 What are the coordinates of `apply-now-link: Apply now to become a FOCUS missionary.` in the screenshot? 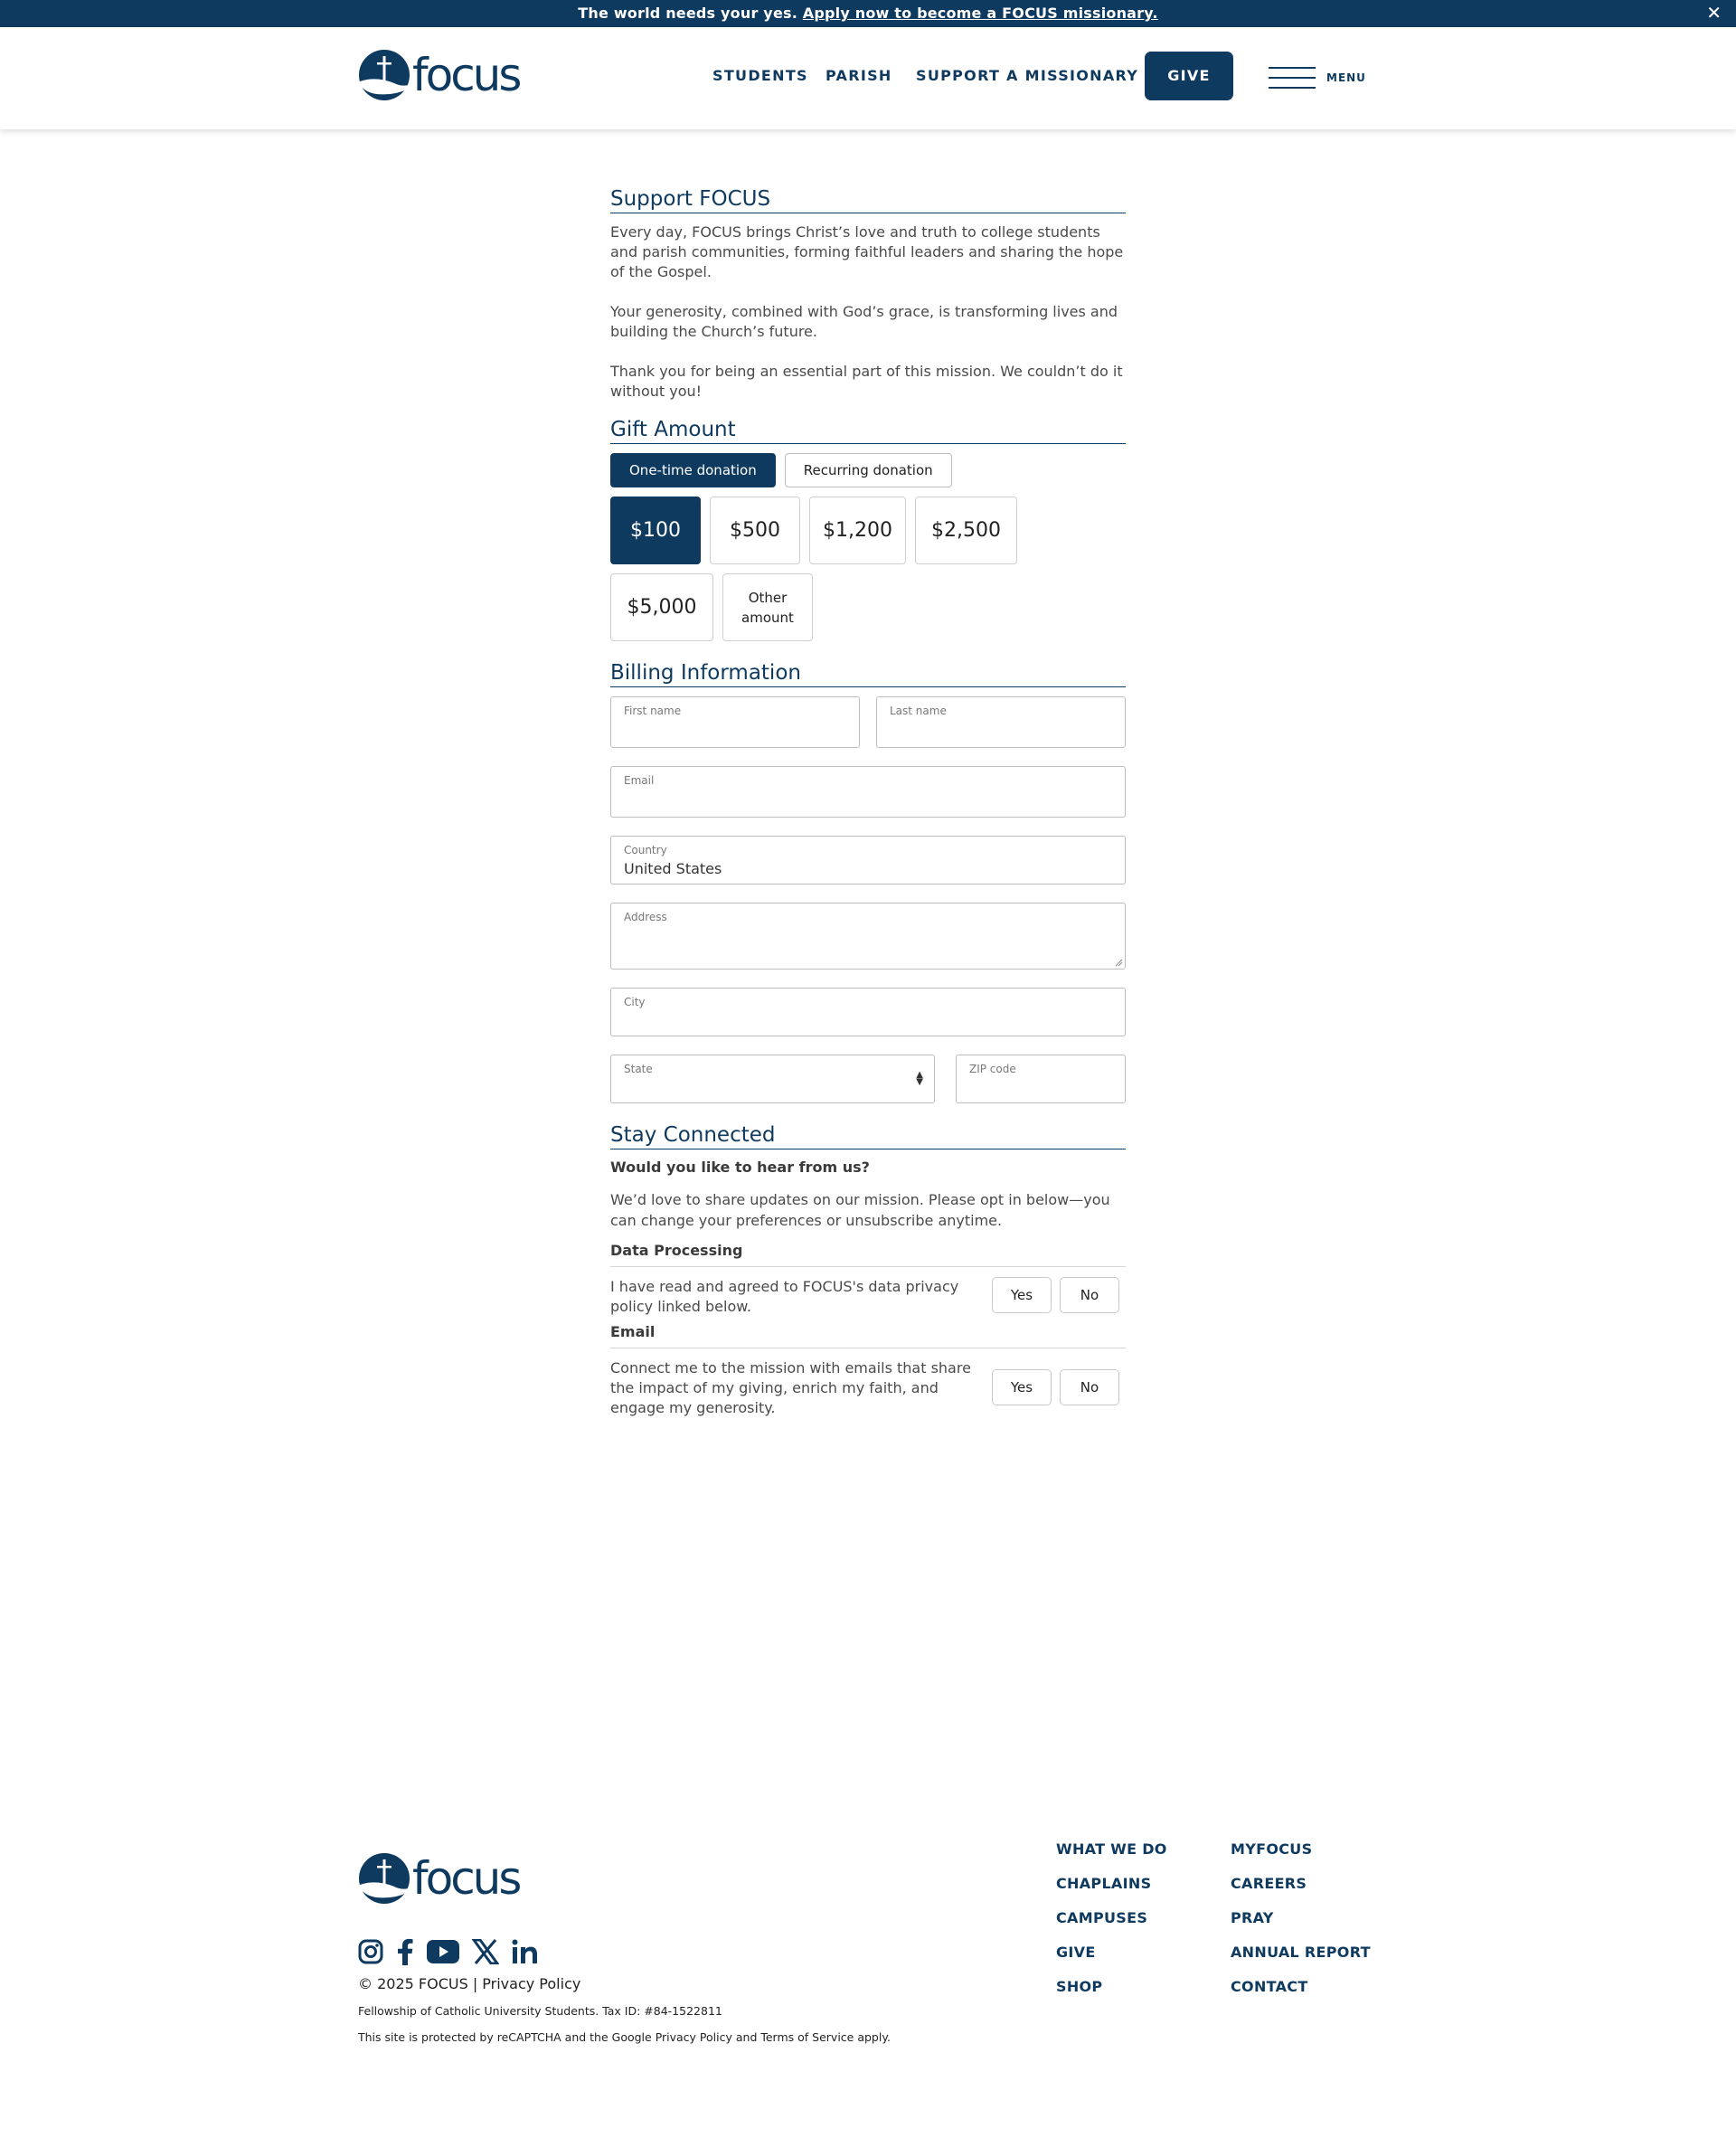 It's located at (981, 14).